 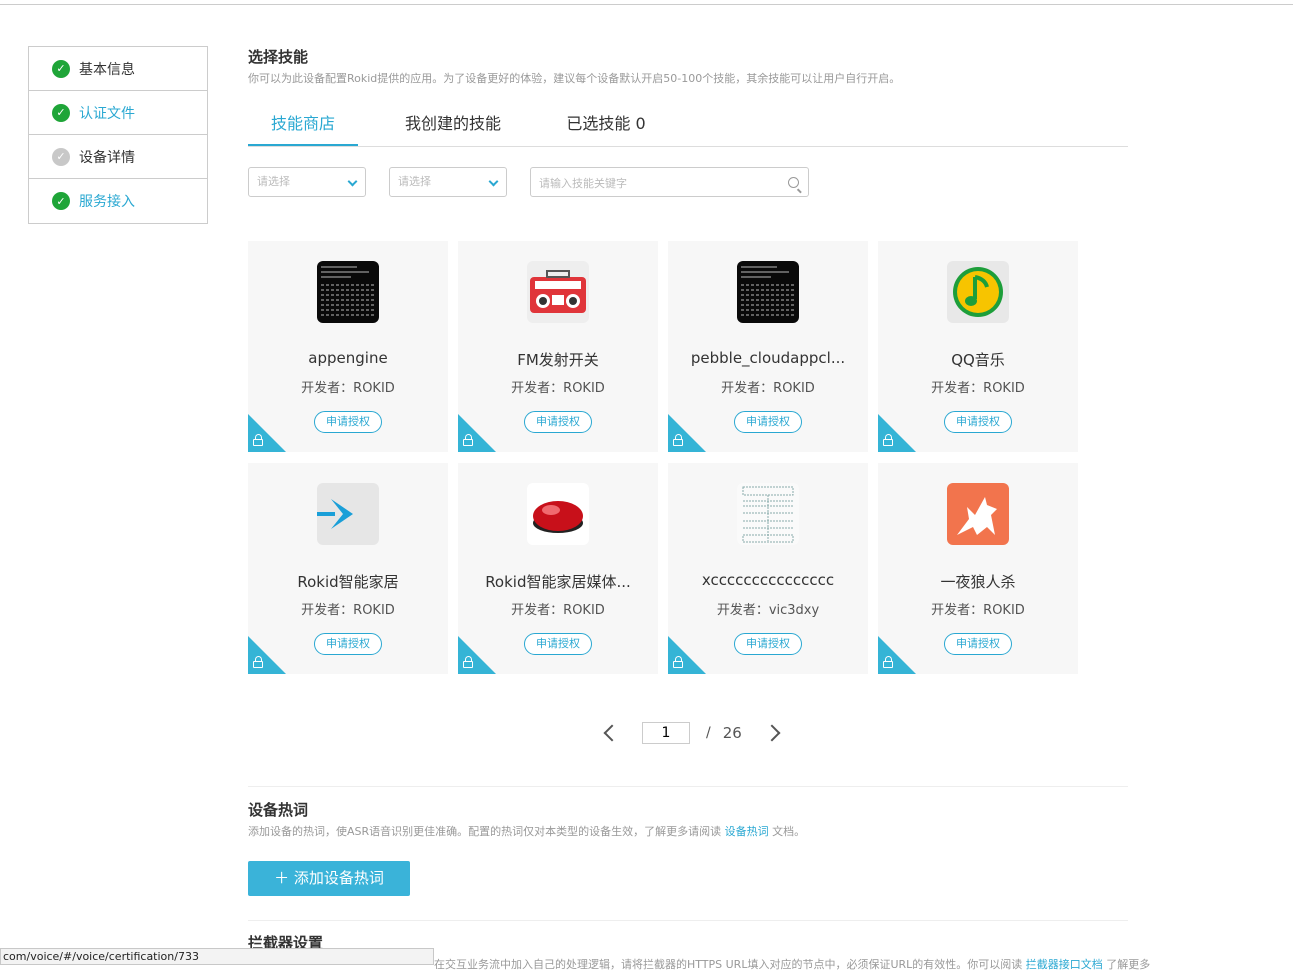 I want to click on chevron-left-icon, so click(x=612, y=733).